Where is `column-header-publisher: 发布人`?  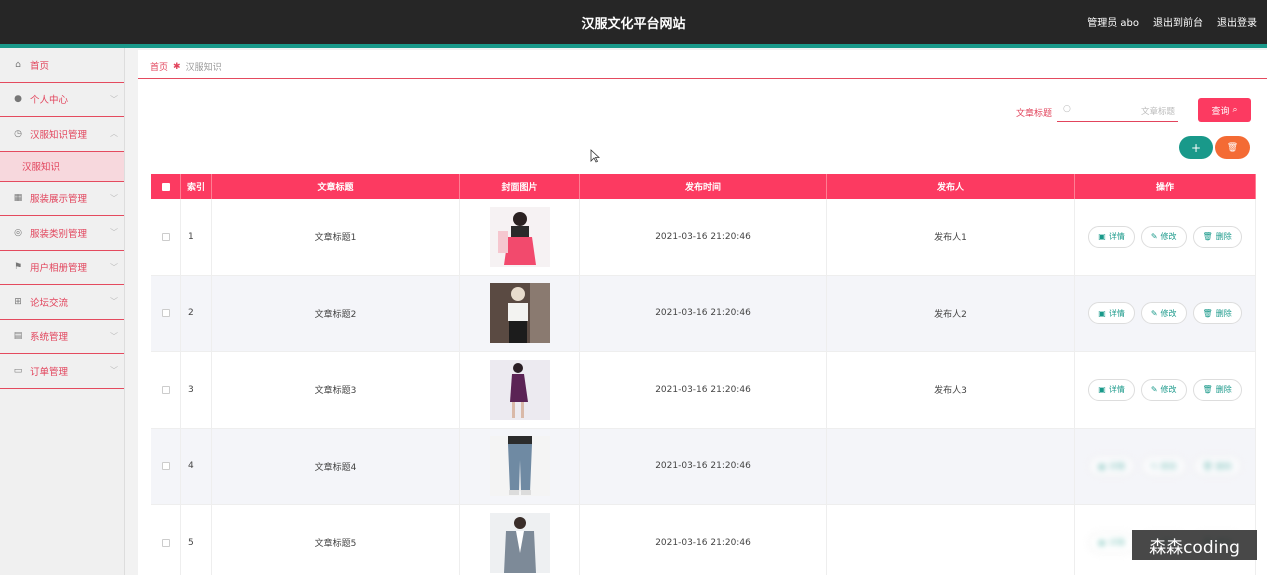 column-header-publisher: 发布人 is located at coordinates (951, 186).